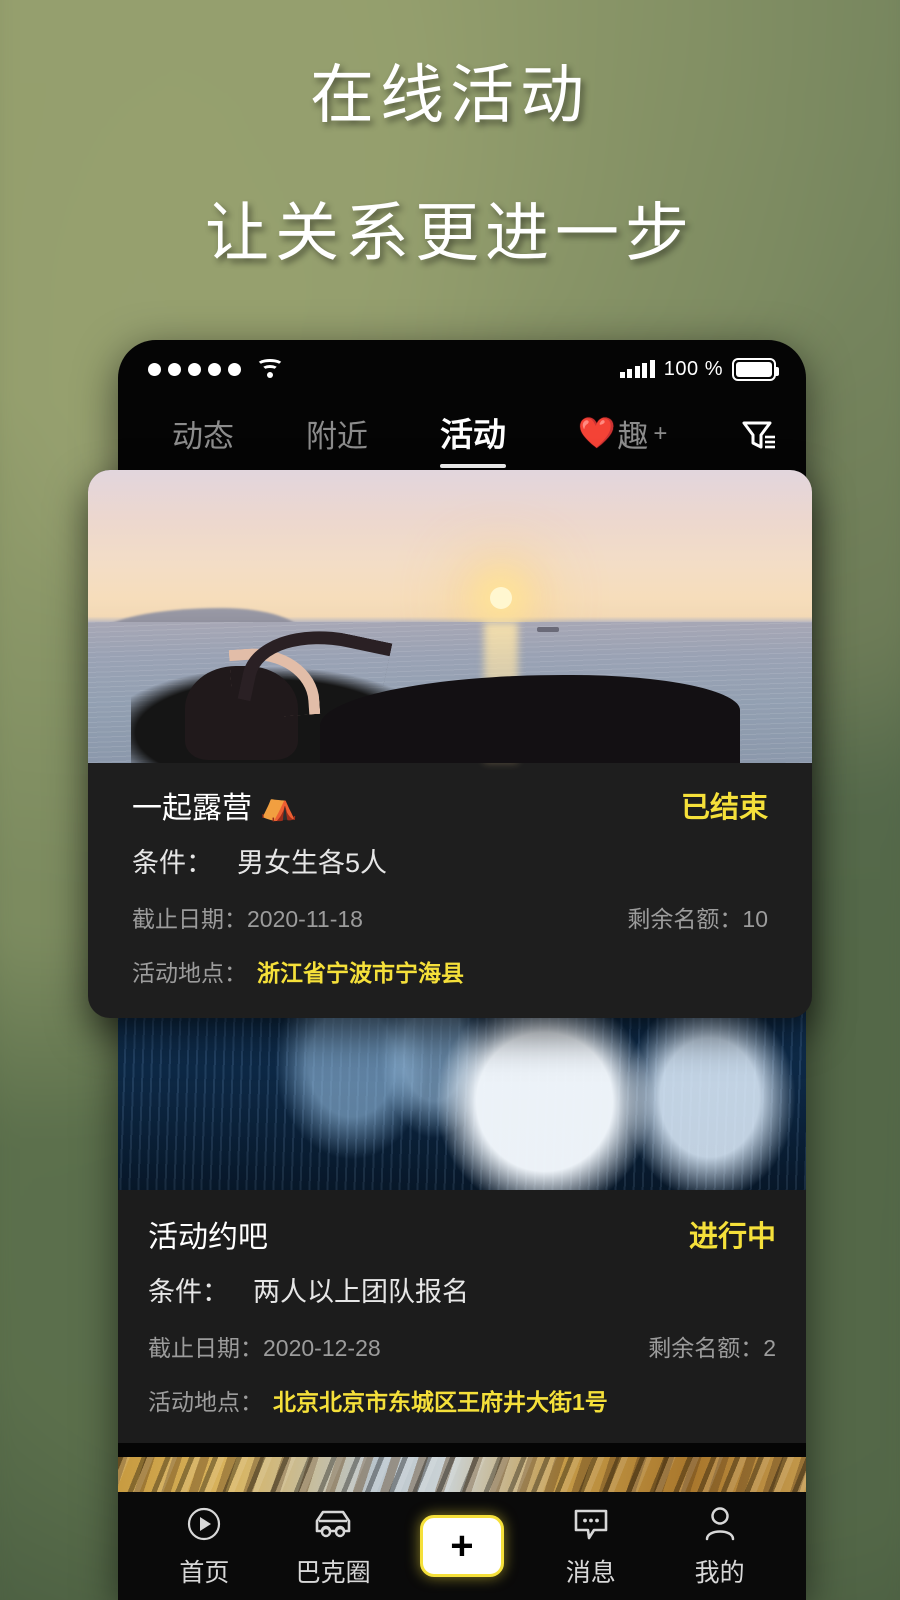 This screenshot has height=1600, width=900. I want to click on featured-place-row: 活动地点： 浙江省宁波市宁海县, so click(450, 971).